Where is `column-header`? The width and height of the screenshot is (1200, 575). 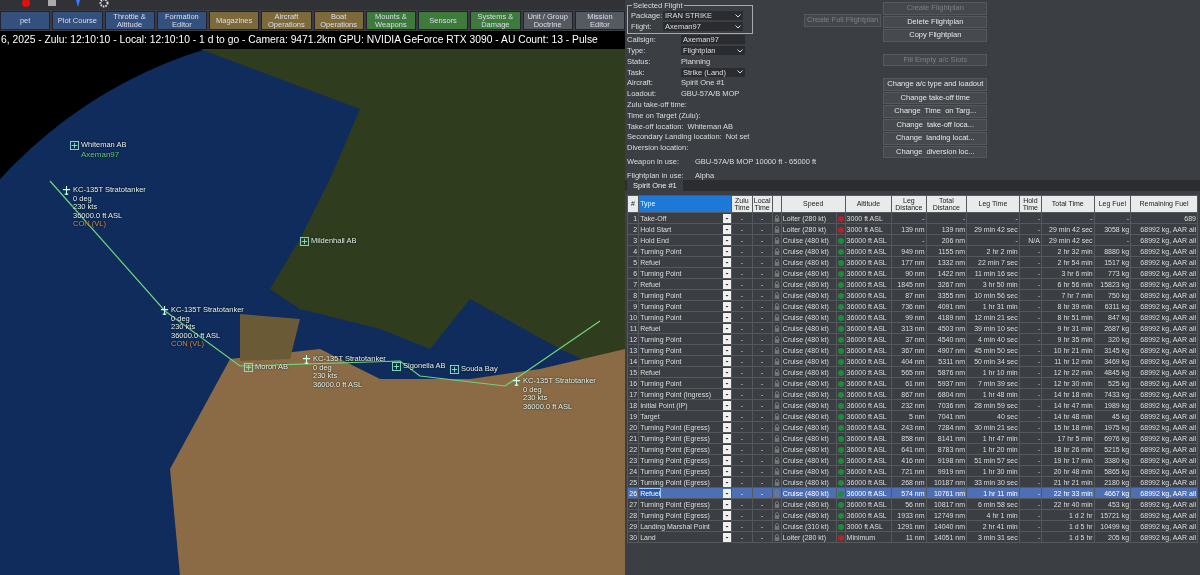 column-header is located at coordinates (777, 204).